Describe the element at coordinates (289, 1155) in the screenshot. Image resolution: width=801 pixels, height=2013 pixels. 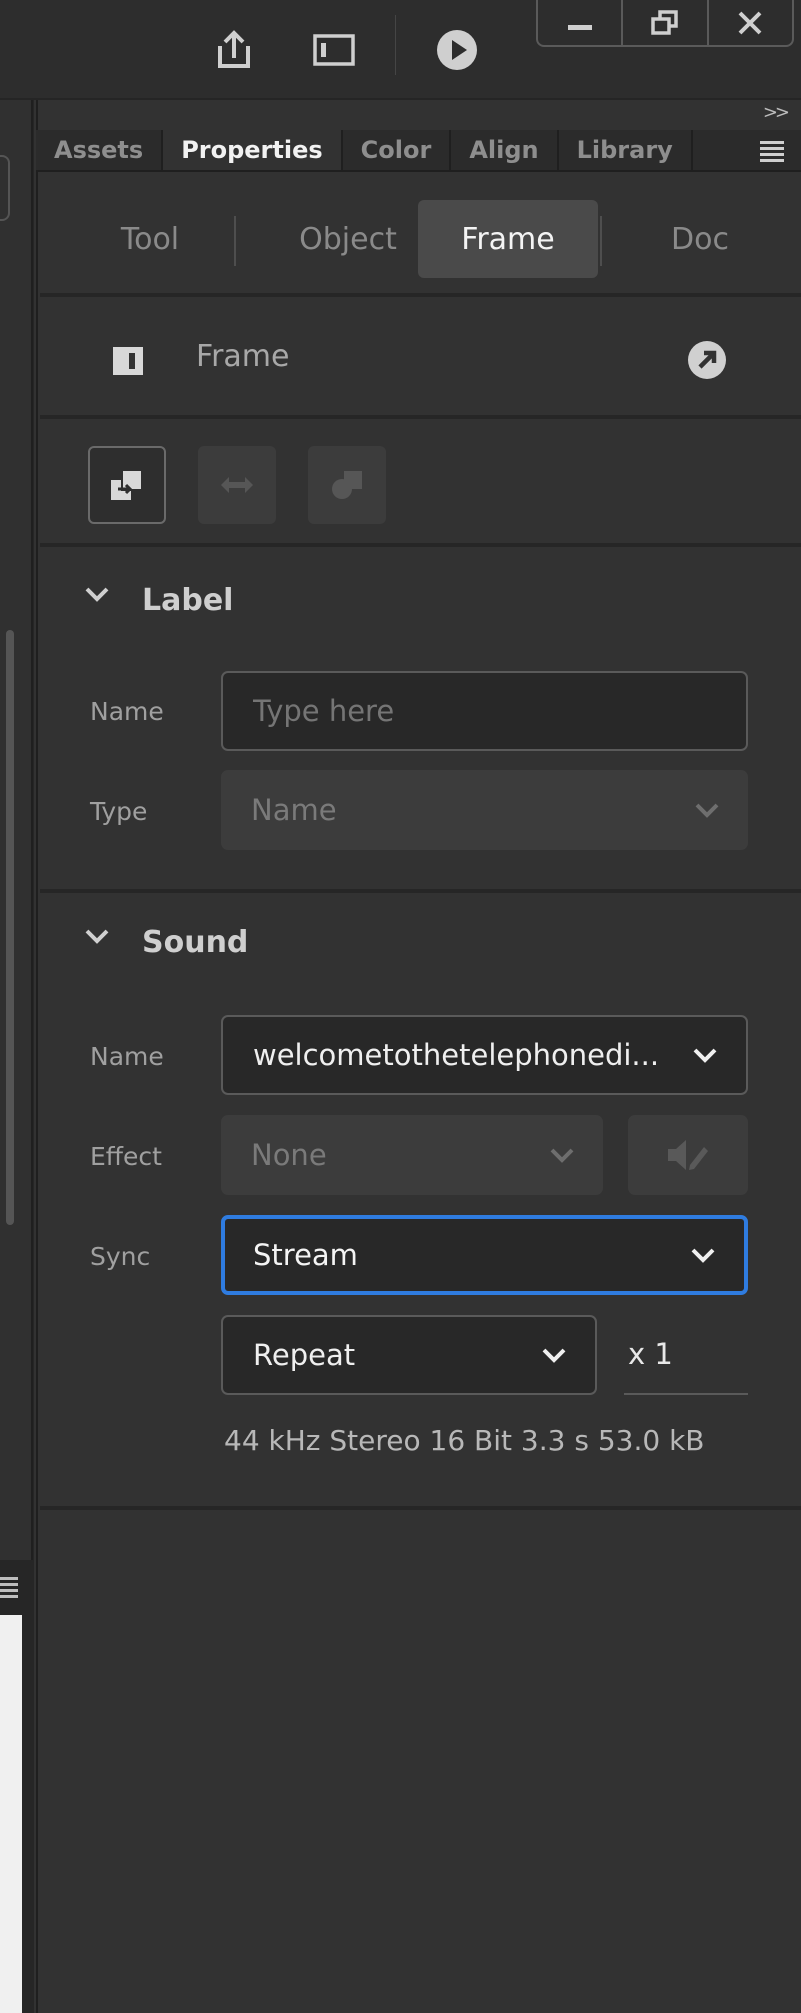
I see `sound-effect-value: None` at that location.